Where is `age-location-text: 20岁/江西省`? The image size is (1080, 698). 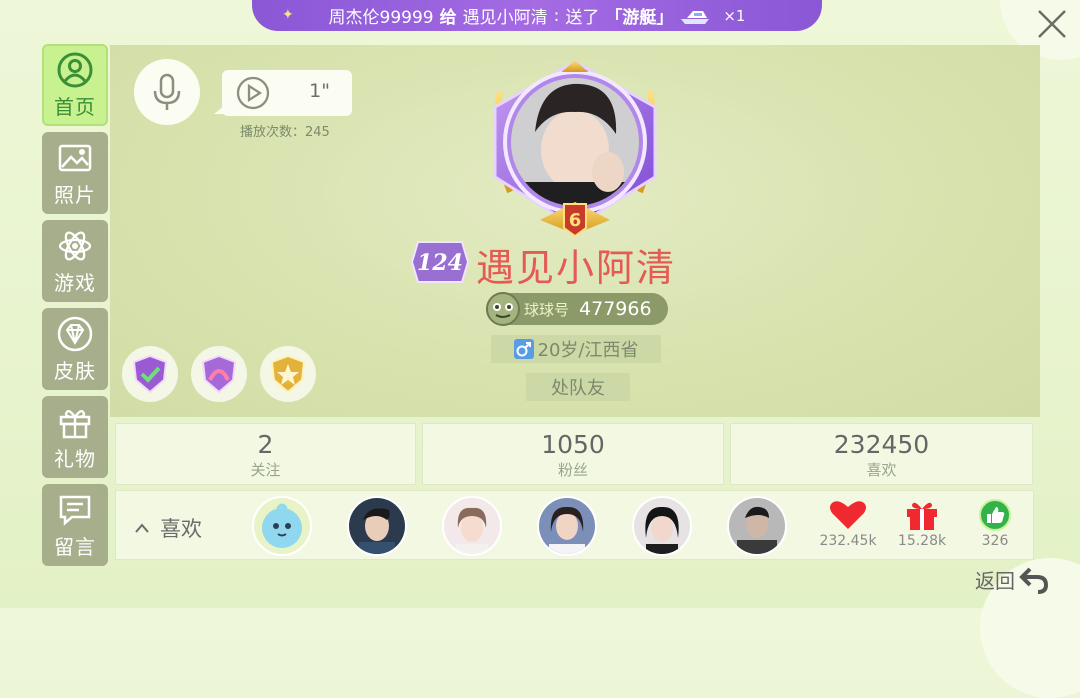 age-location-text: 20岁/江西省 is located at coordinates (588, 350).